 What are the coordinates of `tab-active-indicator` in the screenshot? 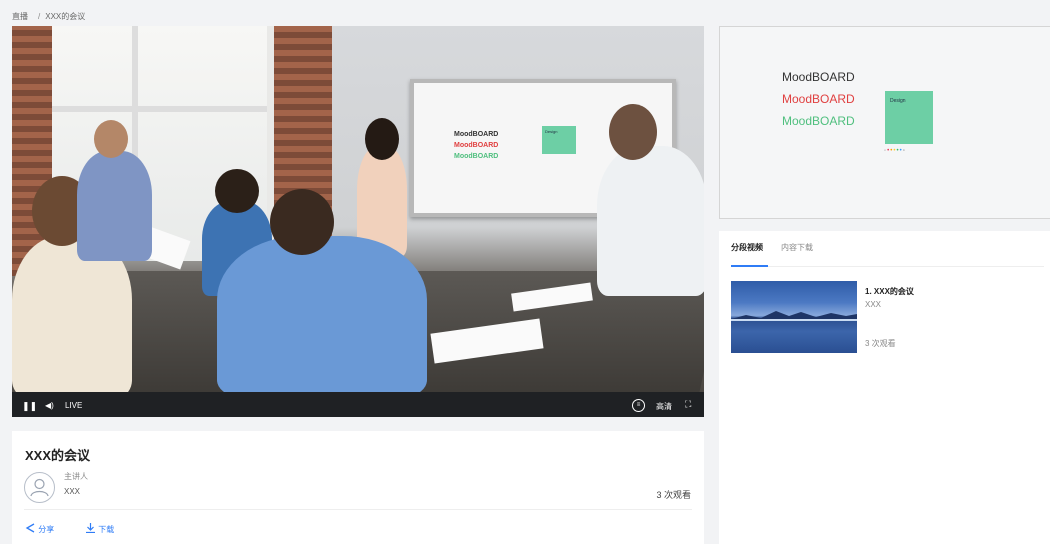 It's located at (749, 266).